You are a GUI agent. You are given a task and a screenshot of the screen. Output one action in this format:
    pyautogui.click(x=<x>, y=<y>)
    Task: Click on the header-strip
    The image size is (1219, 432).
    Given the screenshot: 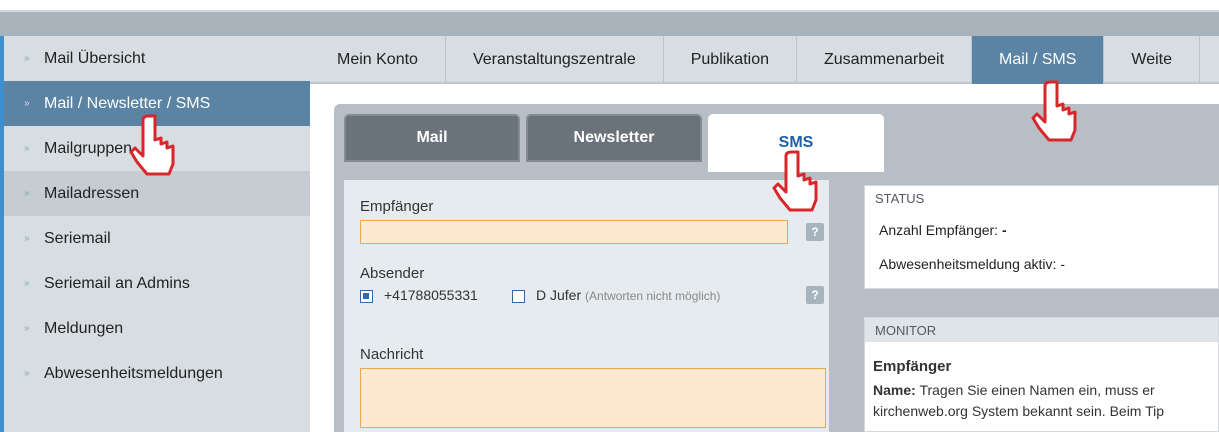 What is the action you would take?
    pyautogui.click(x=609, y=23)
    